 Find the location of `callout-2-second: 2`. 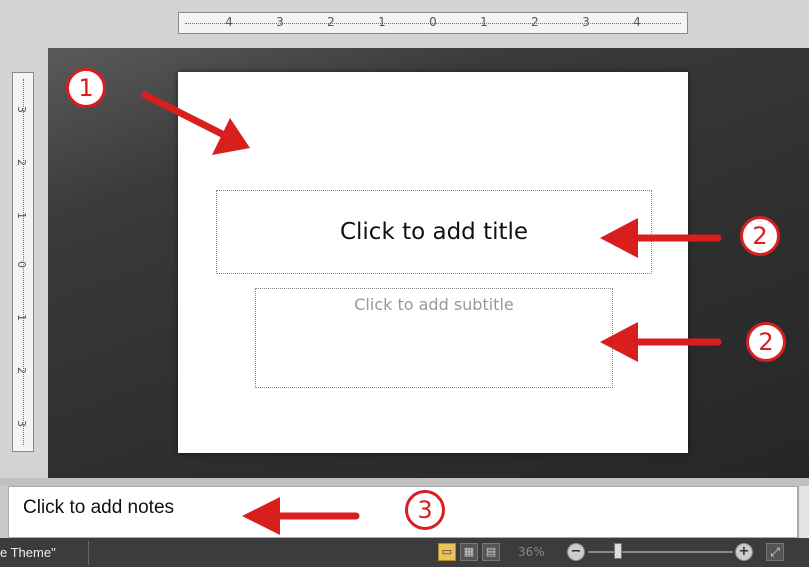

callout-2-second: 2 is located at coordinates (766, 342).